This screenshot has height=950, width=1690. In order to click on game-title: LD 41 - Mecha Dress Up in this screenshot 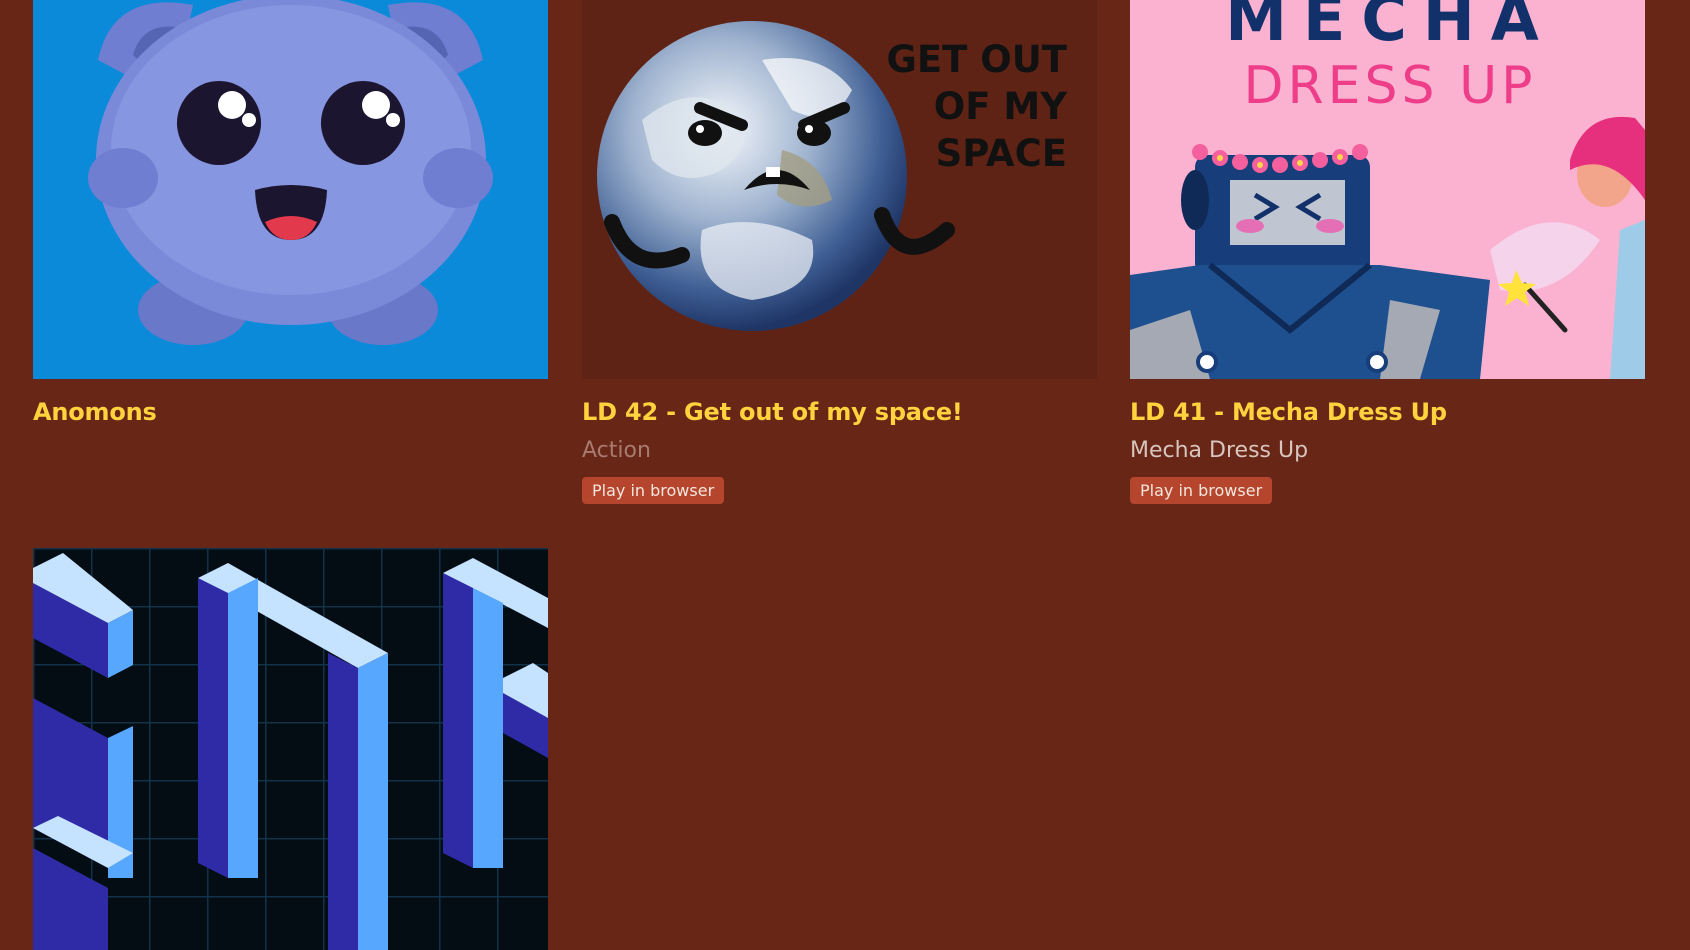, I will do `click(1288, 412)`.